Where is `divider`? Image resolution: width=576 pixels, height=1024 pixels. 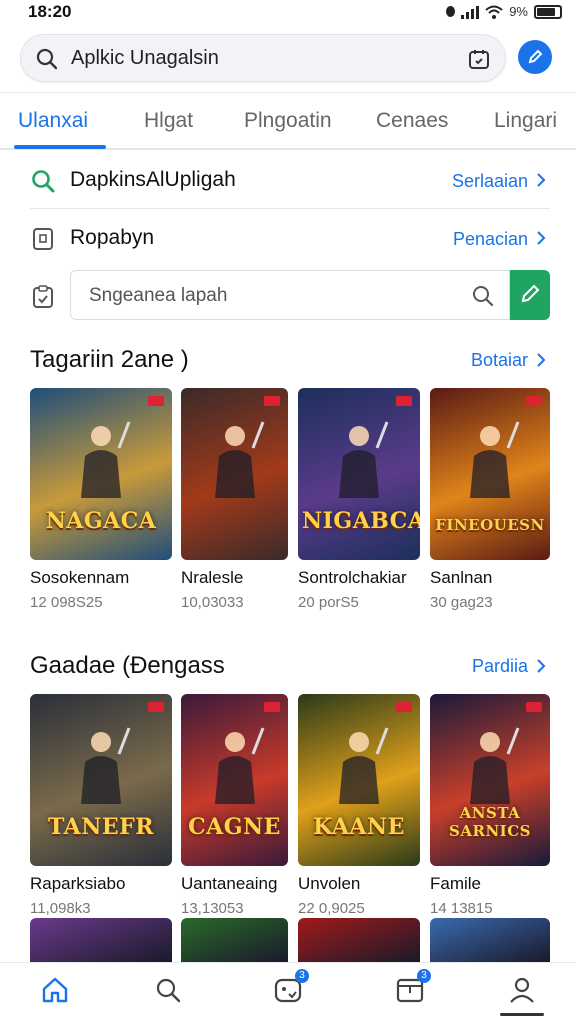 divider is located at coordinates (290, 208).